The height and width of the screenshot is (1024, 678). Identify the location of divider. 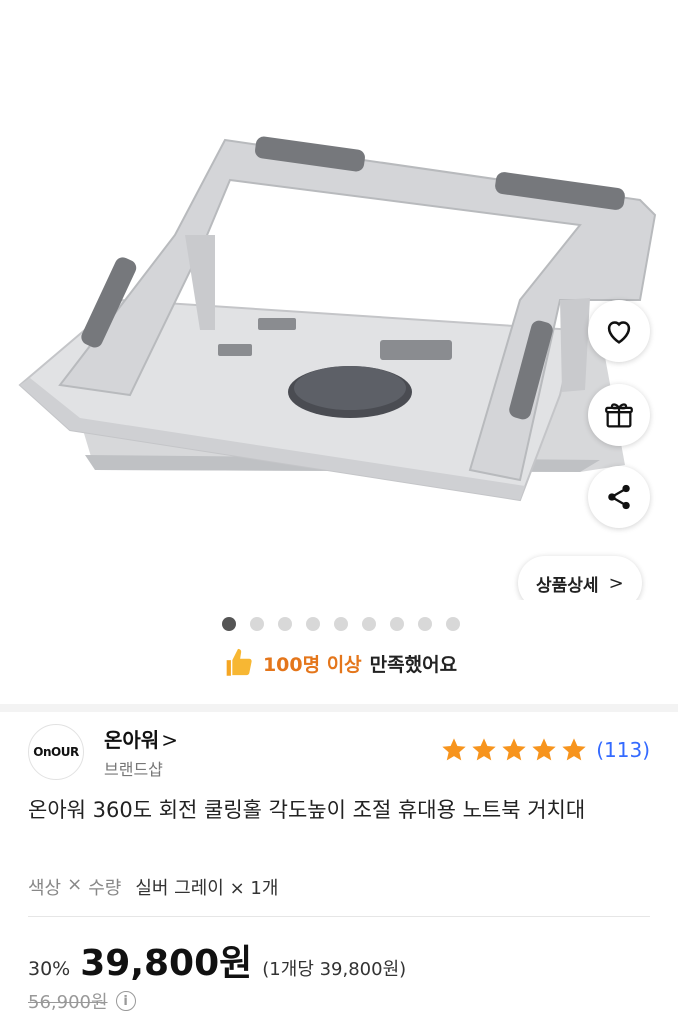
(339, 916).